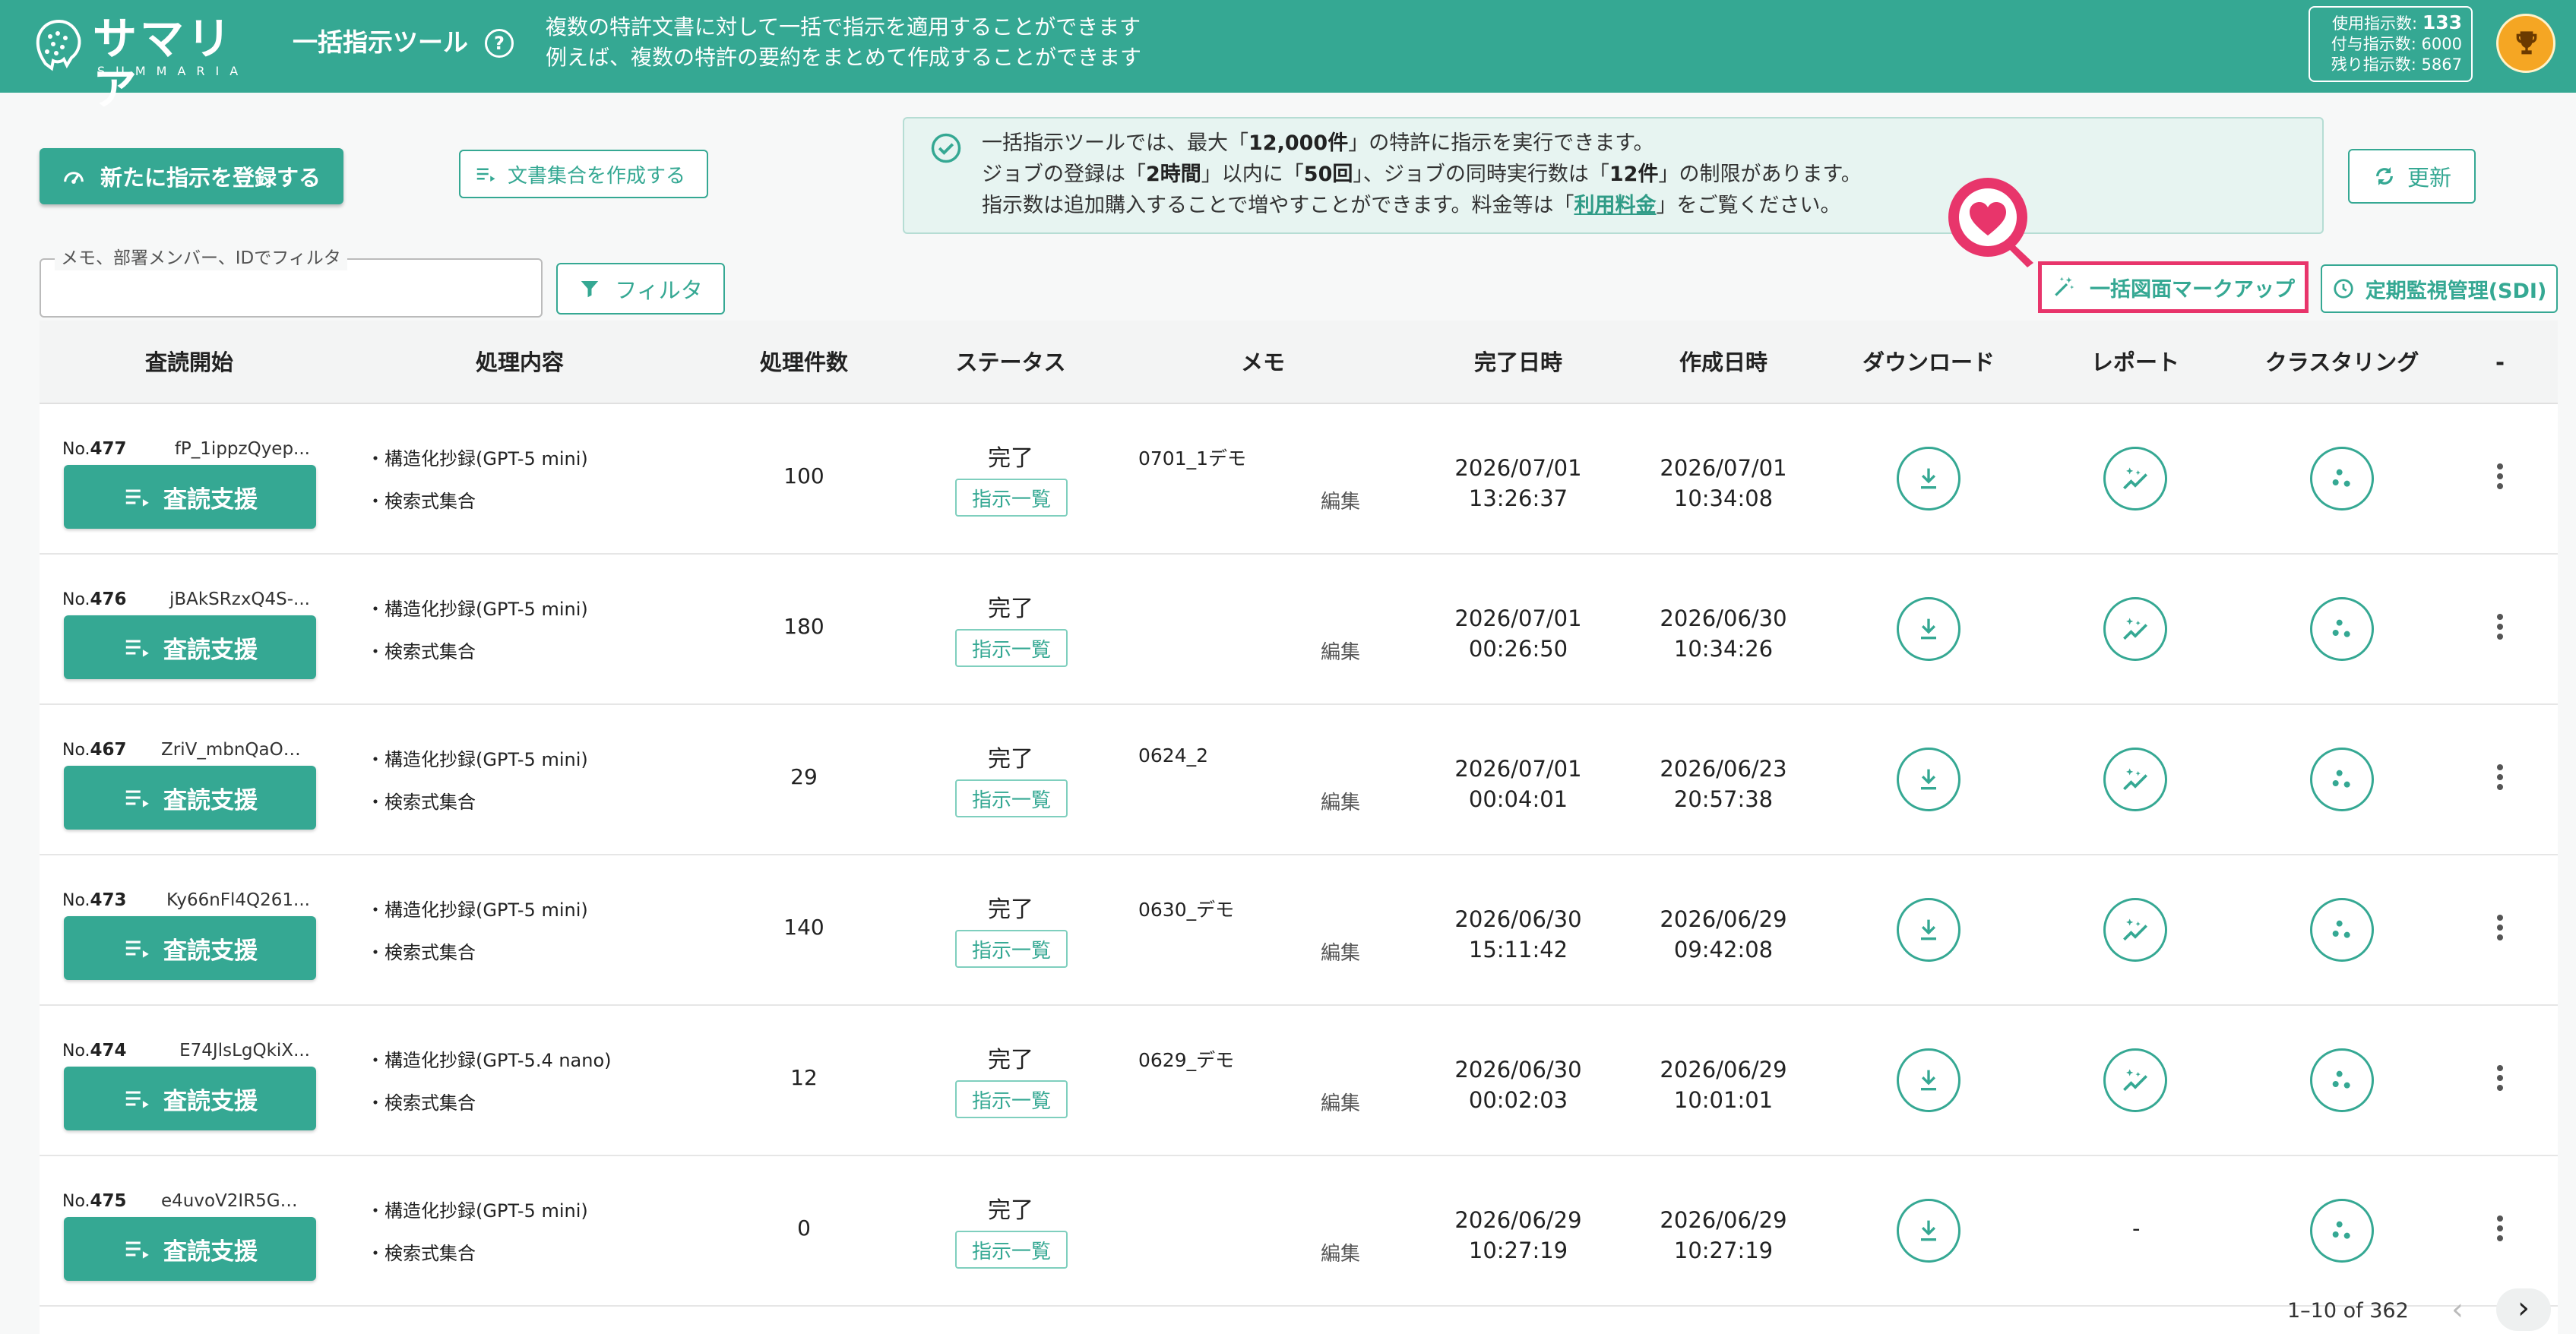 The width and height of the screenshot is (2576, 1334). I want to click on pagination-range: 1–10 of 362, so click(2348, 1311).